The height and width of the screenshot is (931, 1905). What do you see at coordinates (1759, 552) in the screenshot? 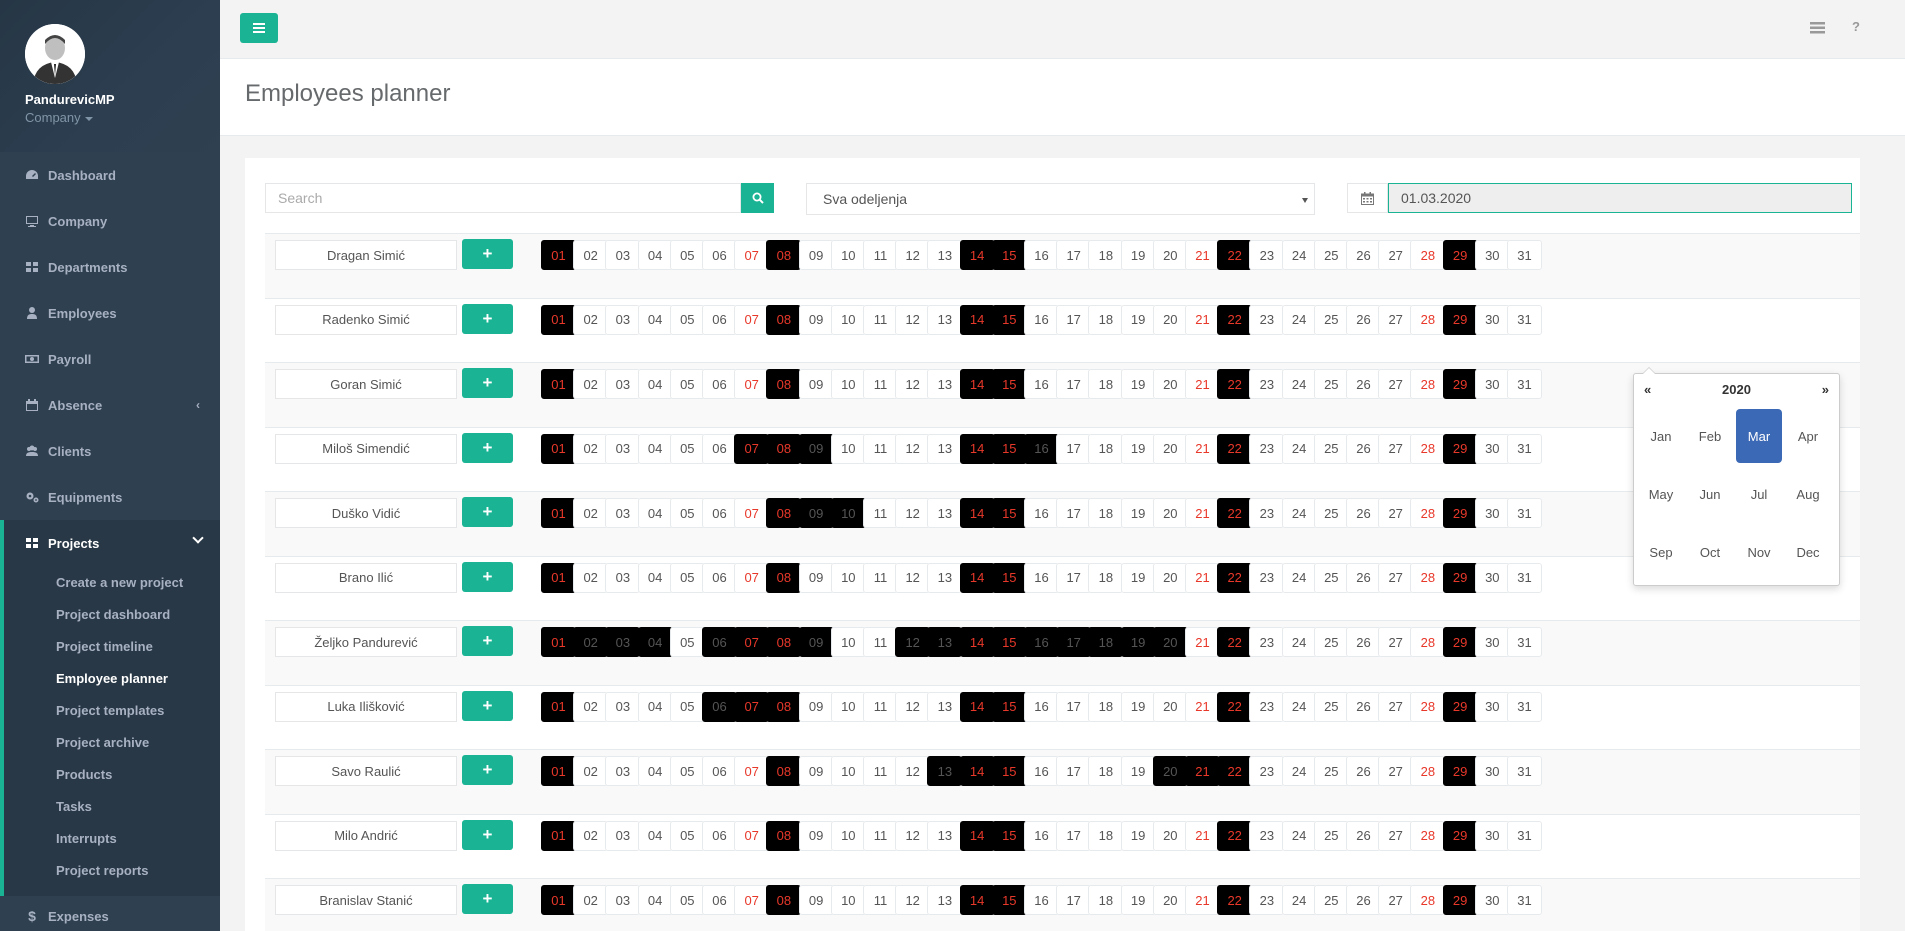
I see `month-option: Nov` at bounding box center [1759, 552].